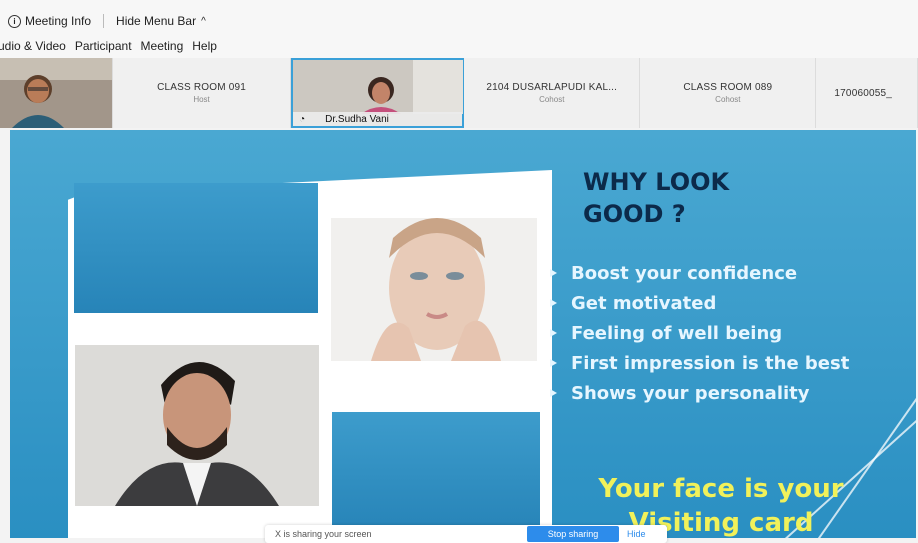  What do you see at coordinates (573, 534) in the screenshot?
I see `stop-sharing-button: Stop sharing` at bounding box center [573, 534].